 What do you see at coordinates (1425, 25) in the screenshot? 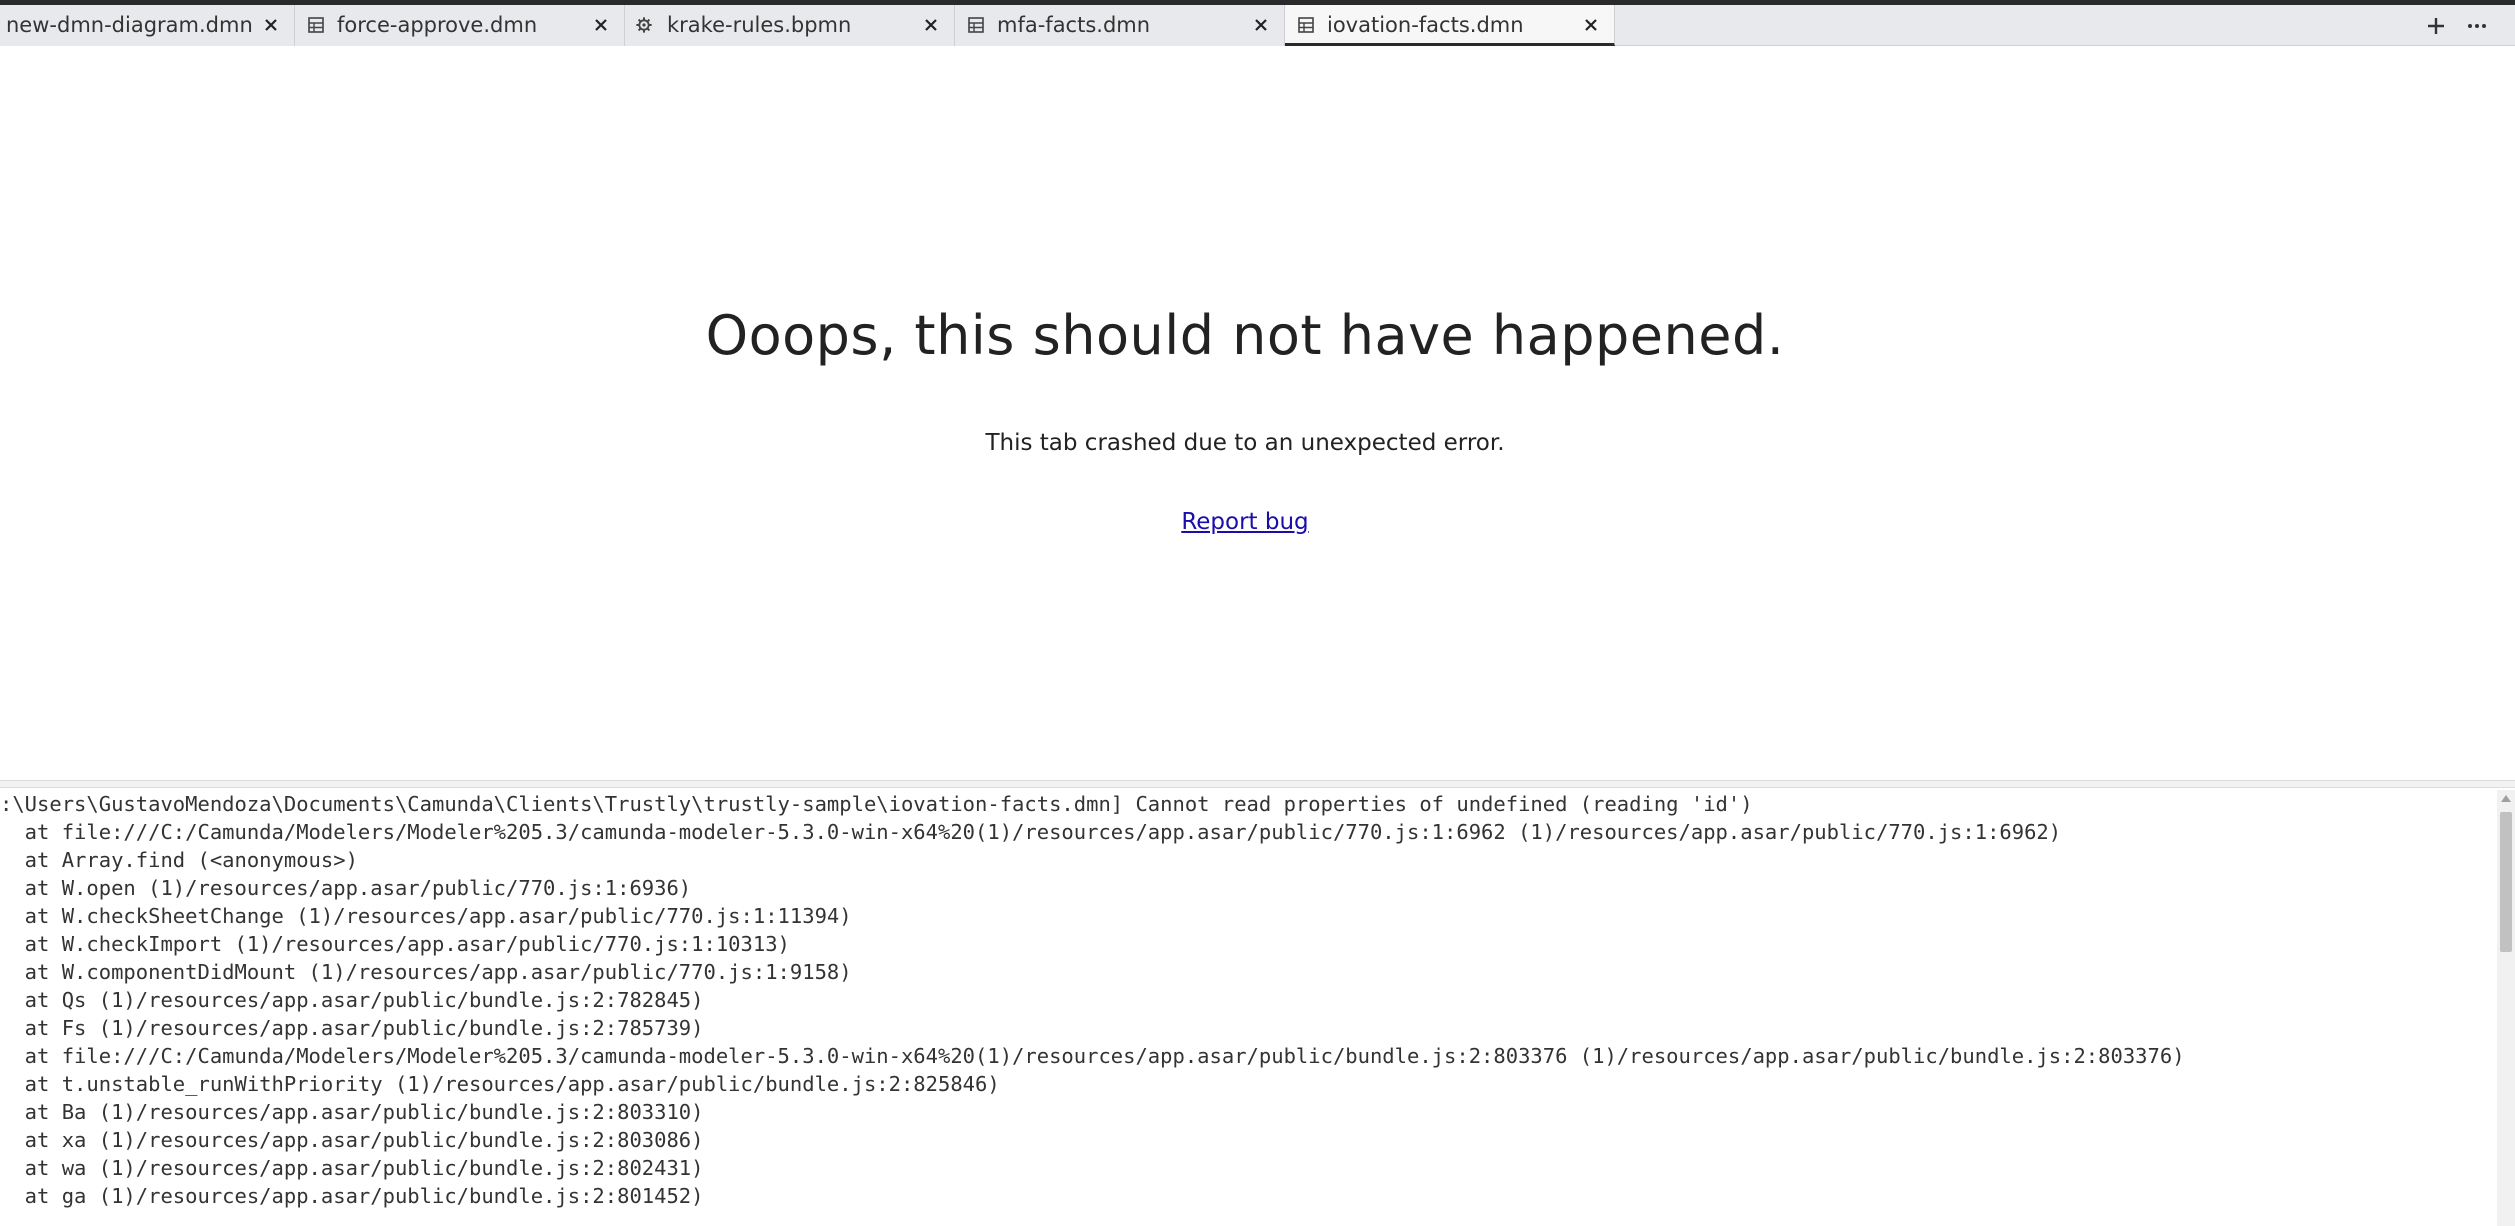
I see `tab-label: iovation-facts.dmn` at bounding box center [1425, 25].